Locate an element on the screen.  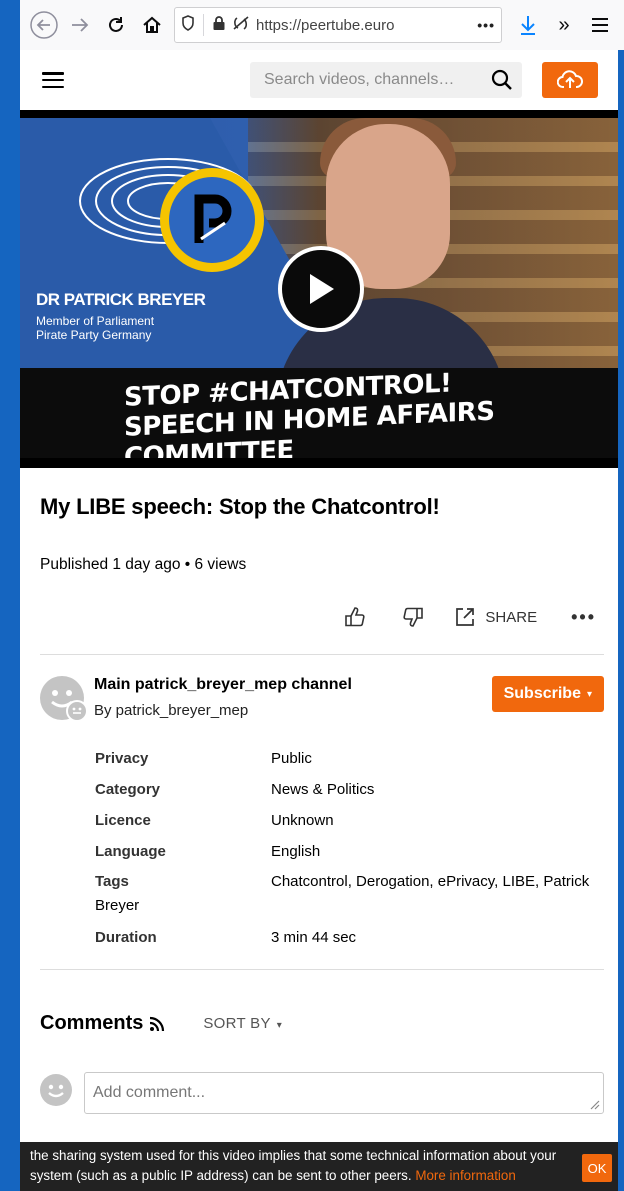
comment-input is located at coordinates (344, 1093).